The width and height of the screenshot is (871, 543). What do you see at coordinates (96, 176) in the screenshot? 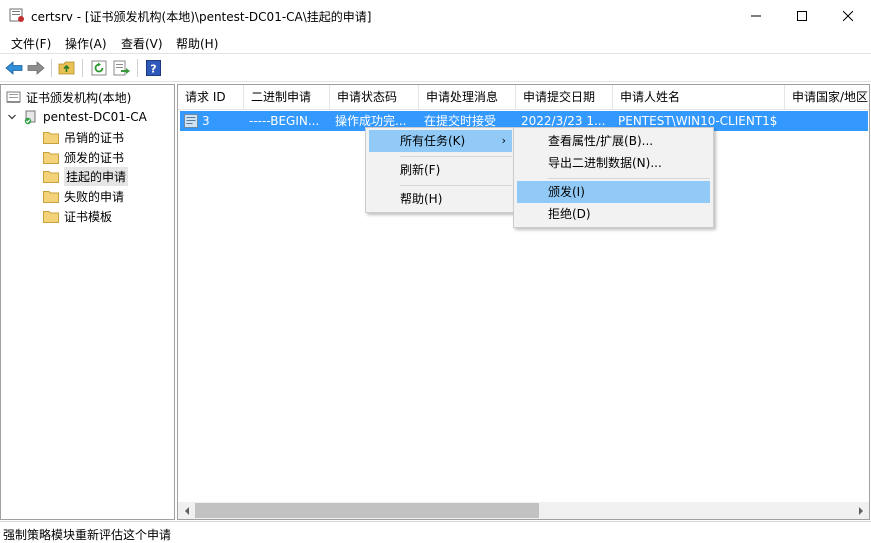
I see `tree-item-label: 挂起的申请` at bounding box center [96, 176].